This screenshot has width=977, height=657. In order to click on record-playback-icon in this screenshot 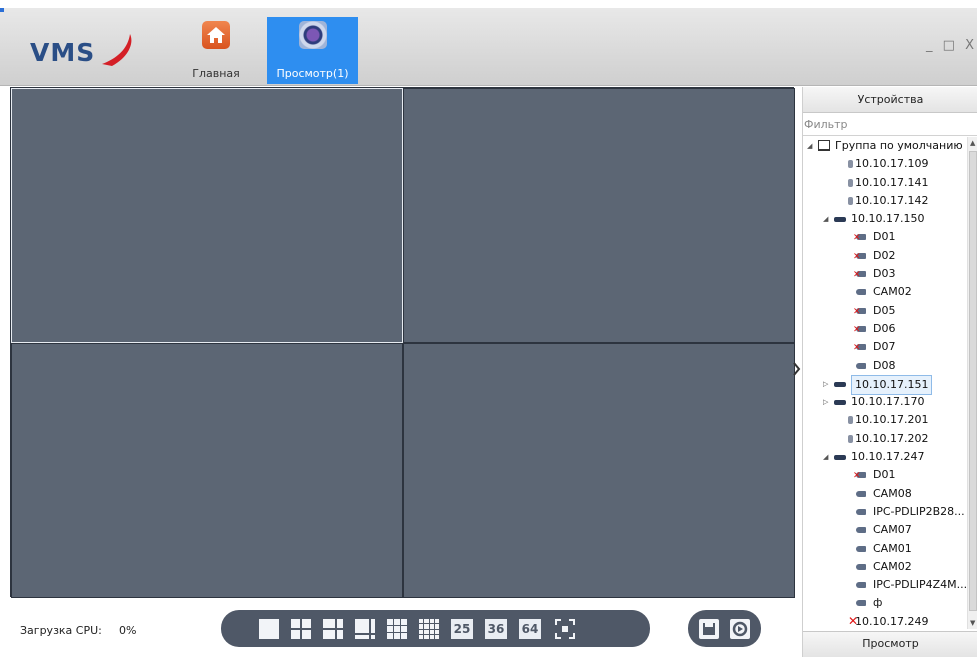, I will do `click(740, 629)`.